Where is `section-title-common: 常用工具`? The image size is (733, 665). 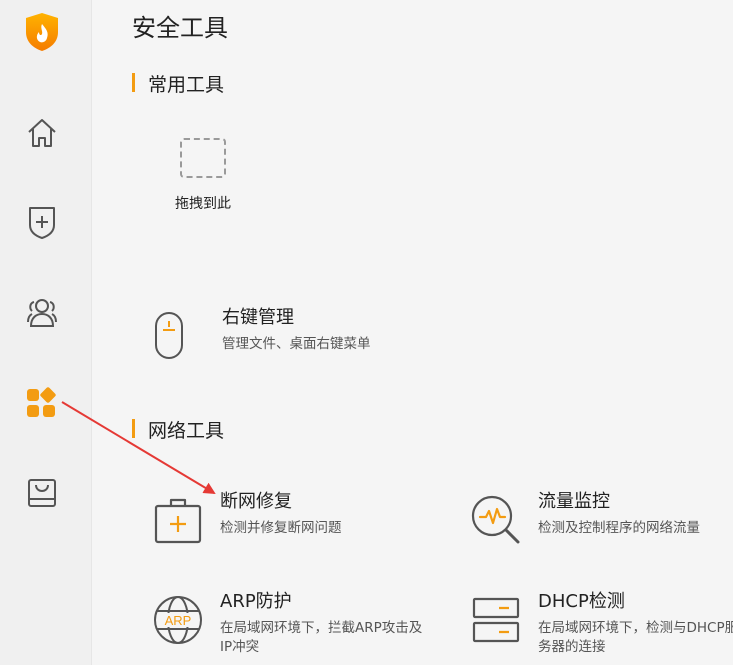
section-title-common: 常用工具 is located at coordinates (178, 83).